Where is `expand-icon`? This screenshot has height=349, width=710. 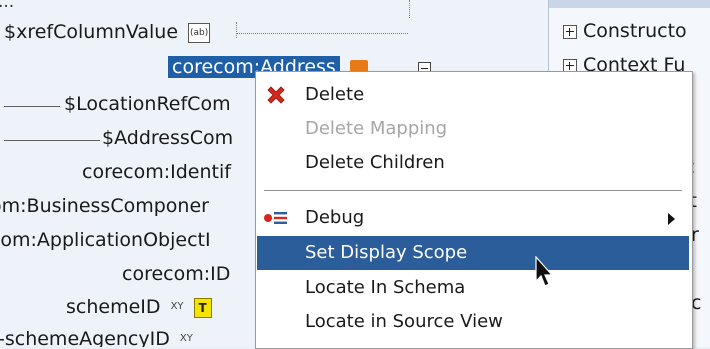
expand-icon is located at coordinates (570, 31).